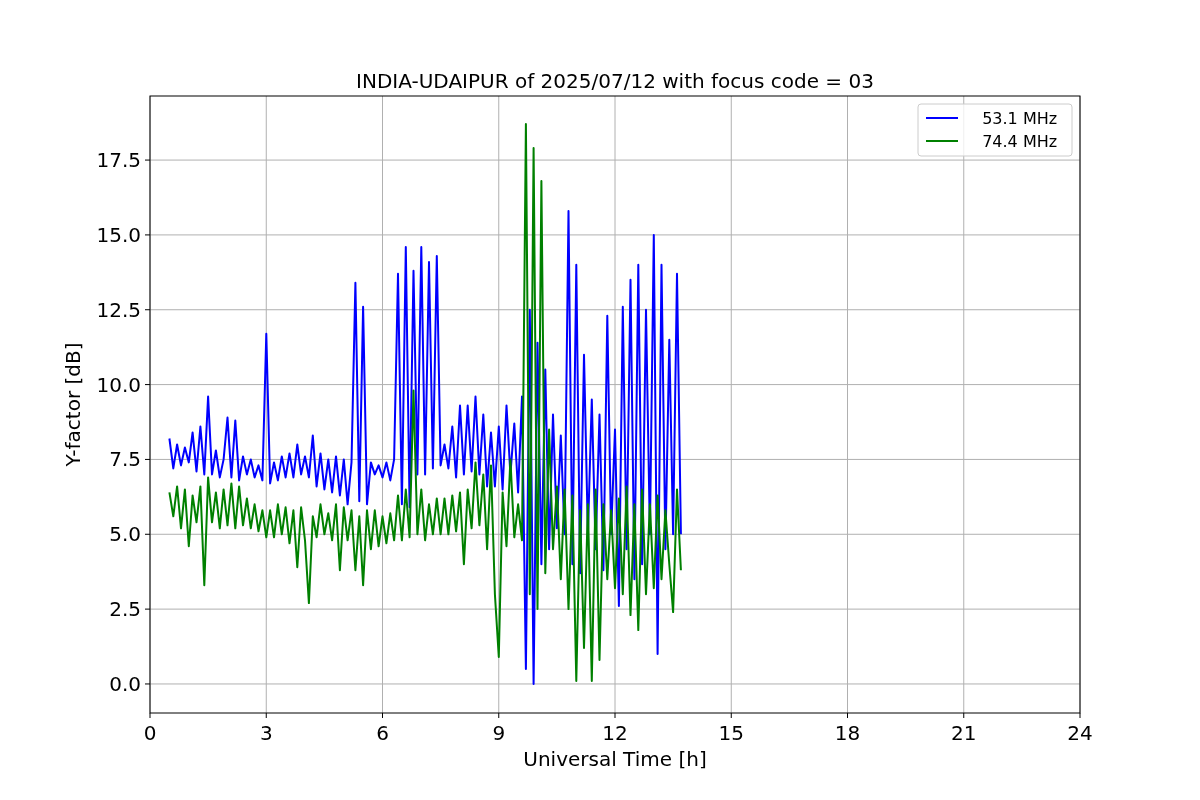 The image size is (1200, 800). I want to click on y-tick-label: 2.5, so click(125, 609).